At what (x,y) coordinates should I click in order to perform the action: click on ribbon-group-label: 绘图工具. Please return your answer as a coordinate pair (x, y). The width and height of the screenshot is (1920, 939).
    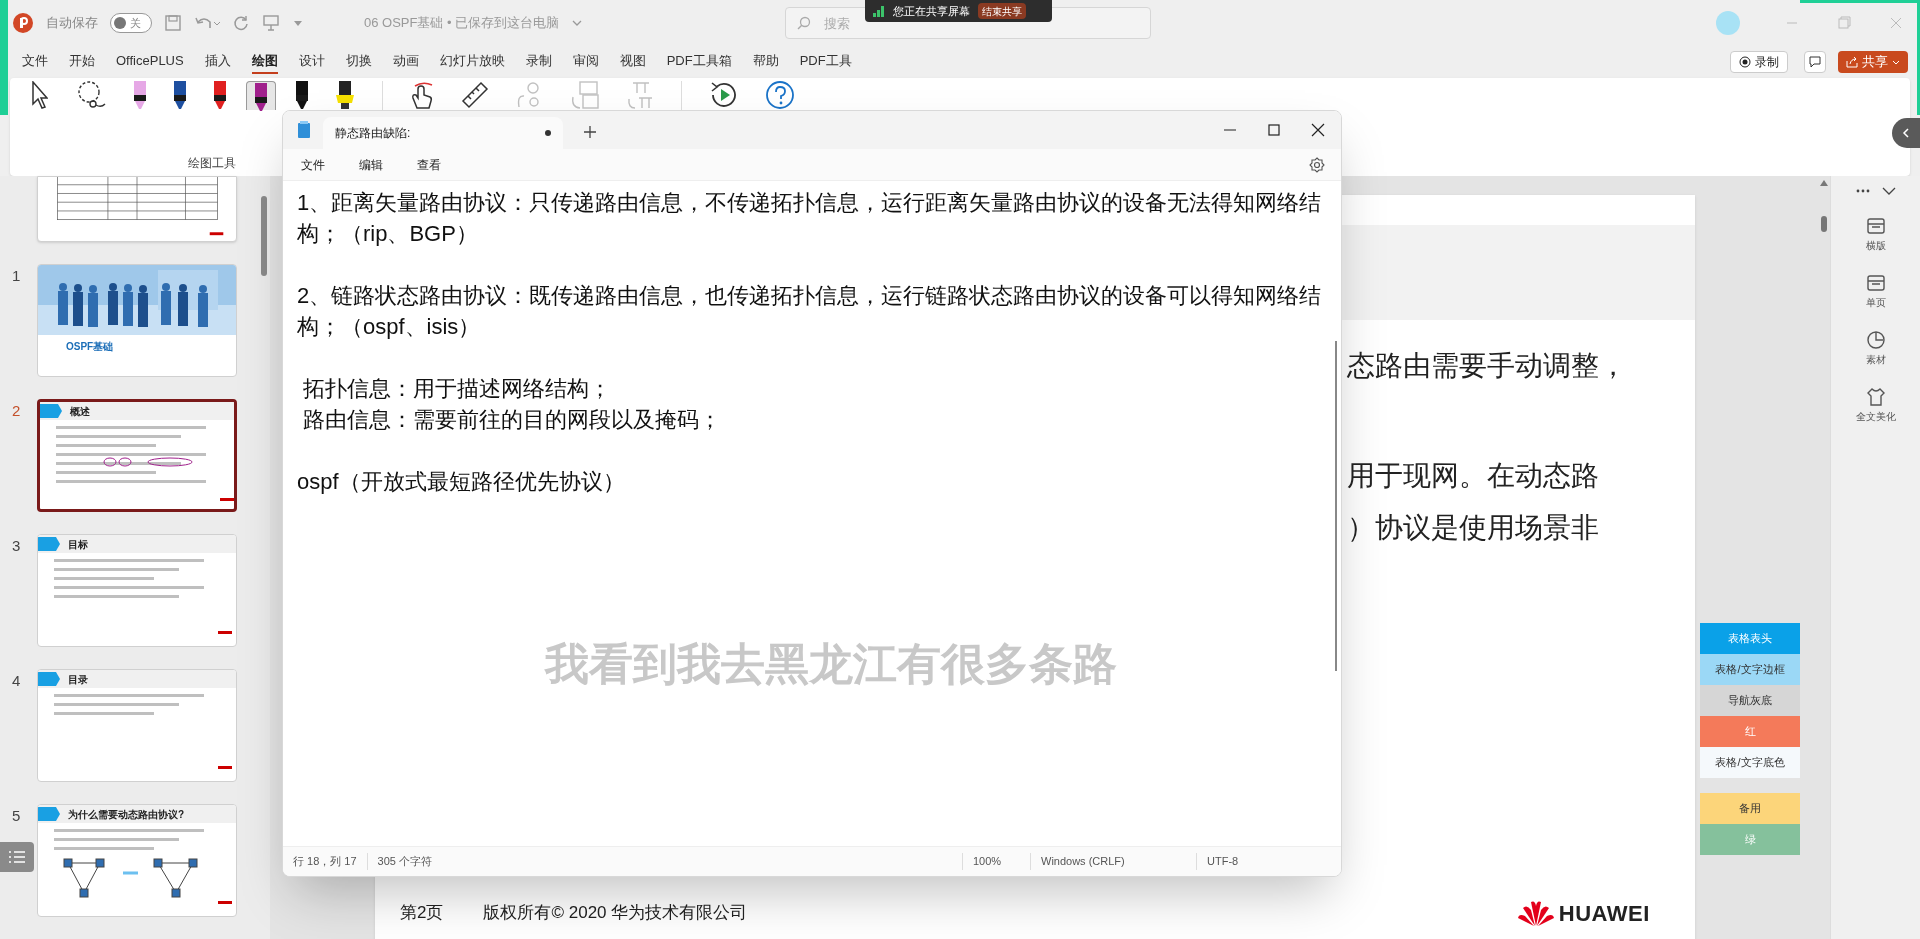
    Looking at the image, I should click on (212, 163).